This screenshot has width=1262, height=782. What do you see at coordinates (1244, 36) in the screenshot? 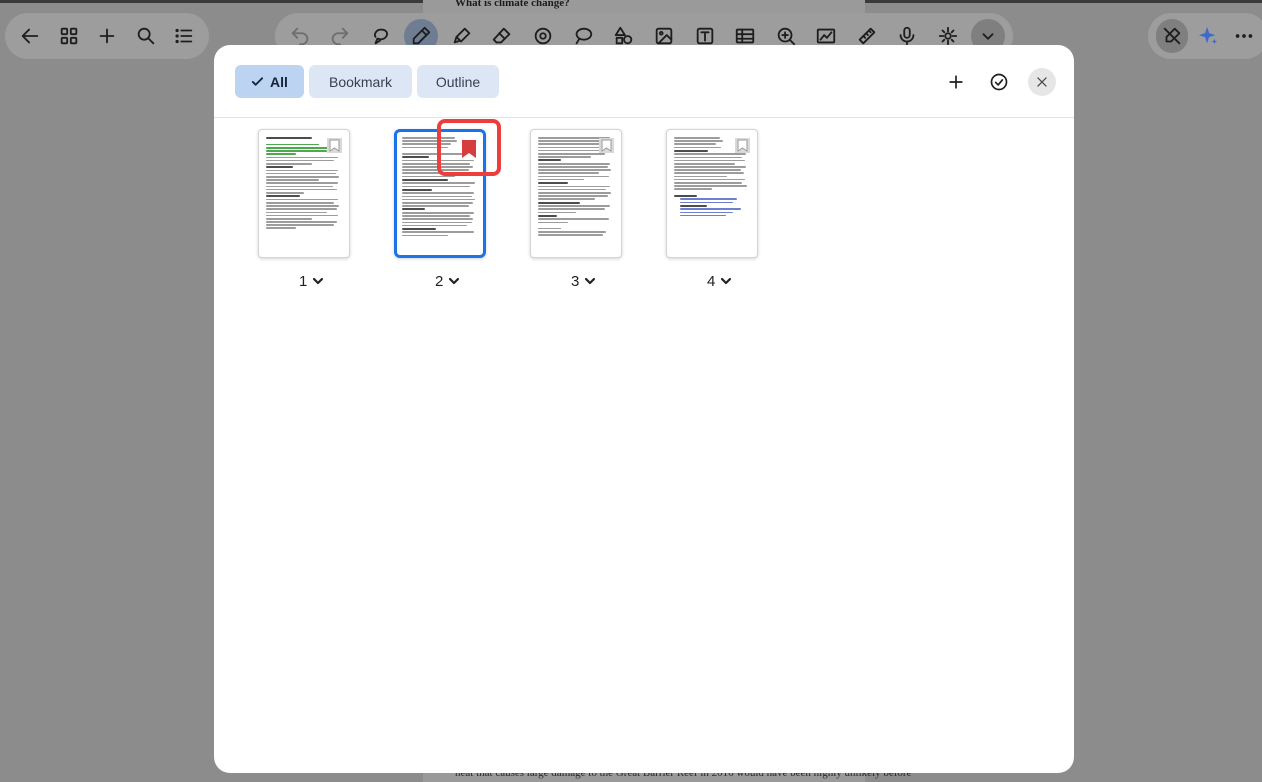
I see `more-icon` at bounding box center [1244, 36].